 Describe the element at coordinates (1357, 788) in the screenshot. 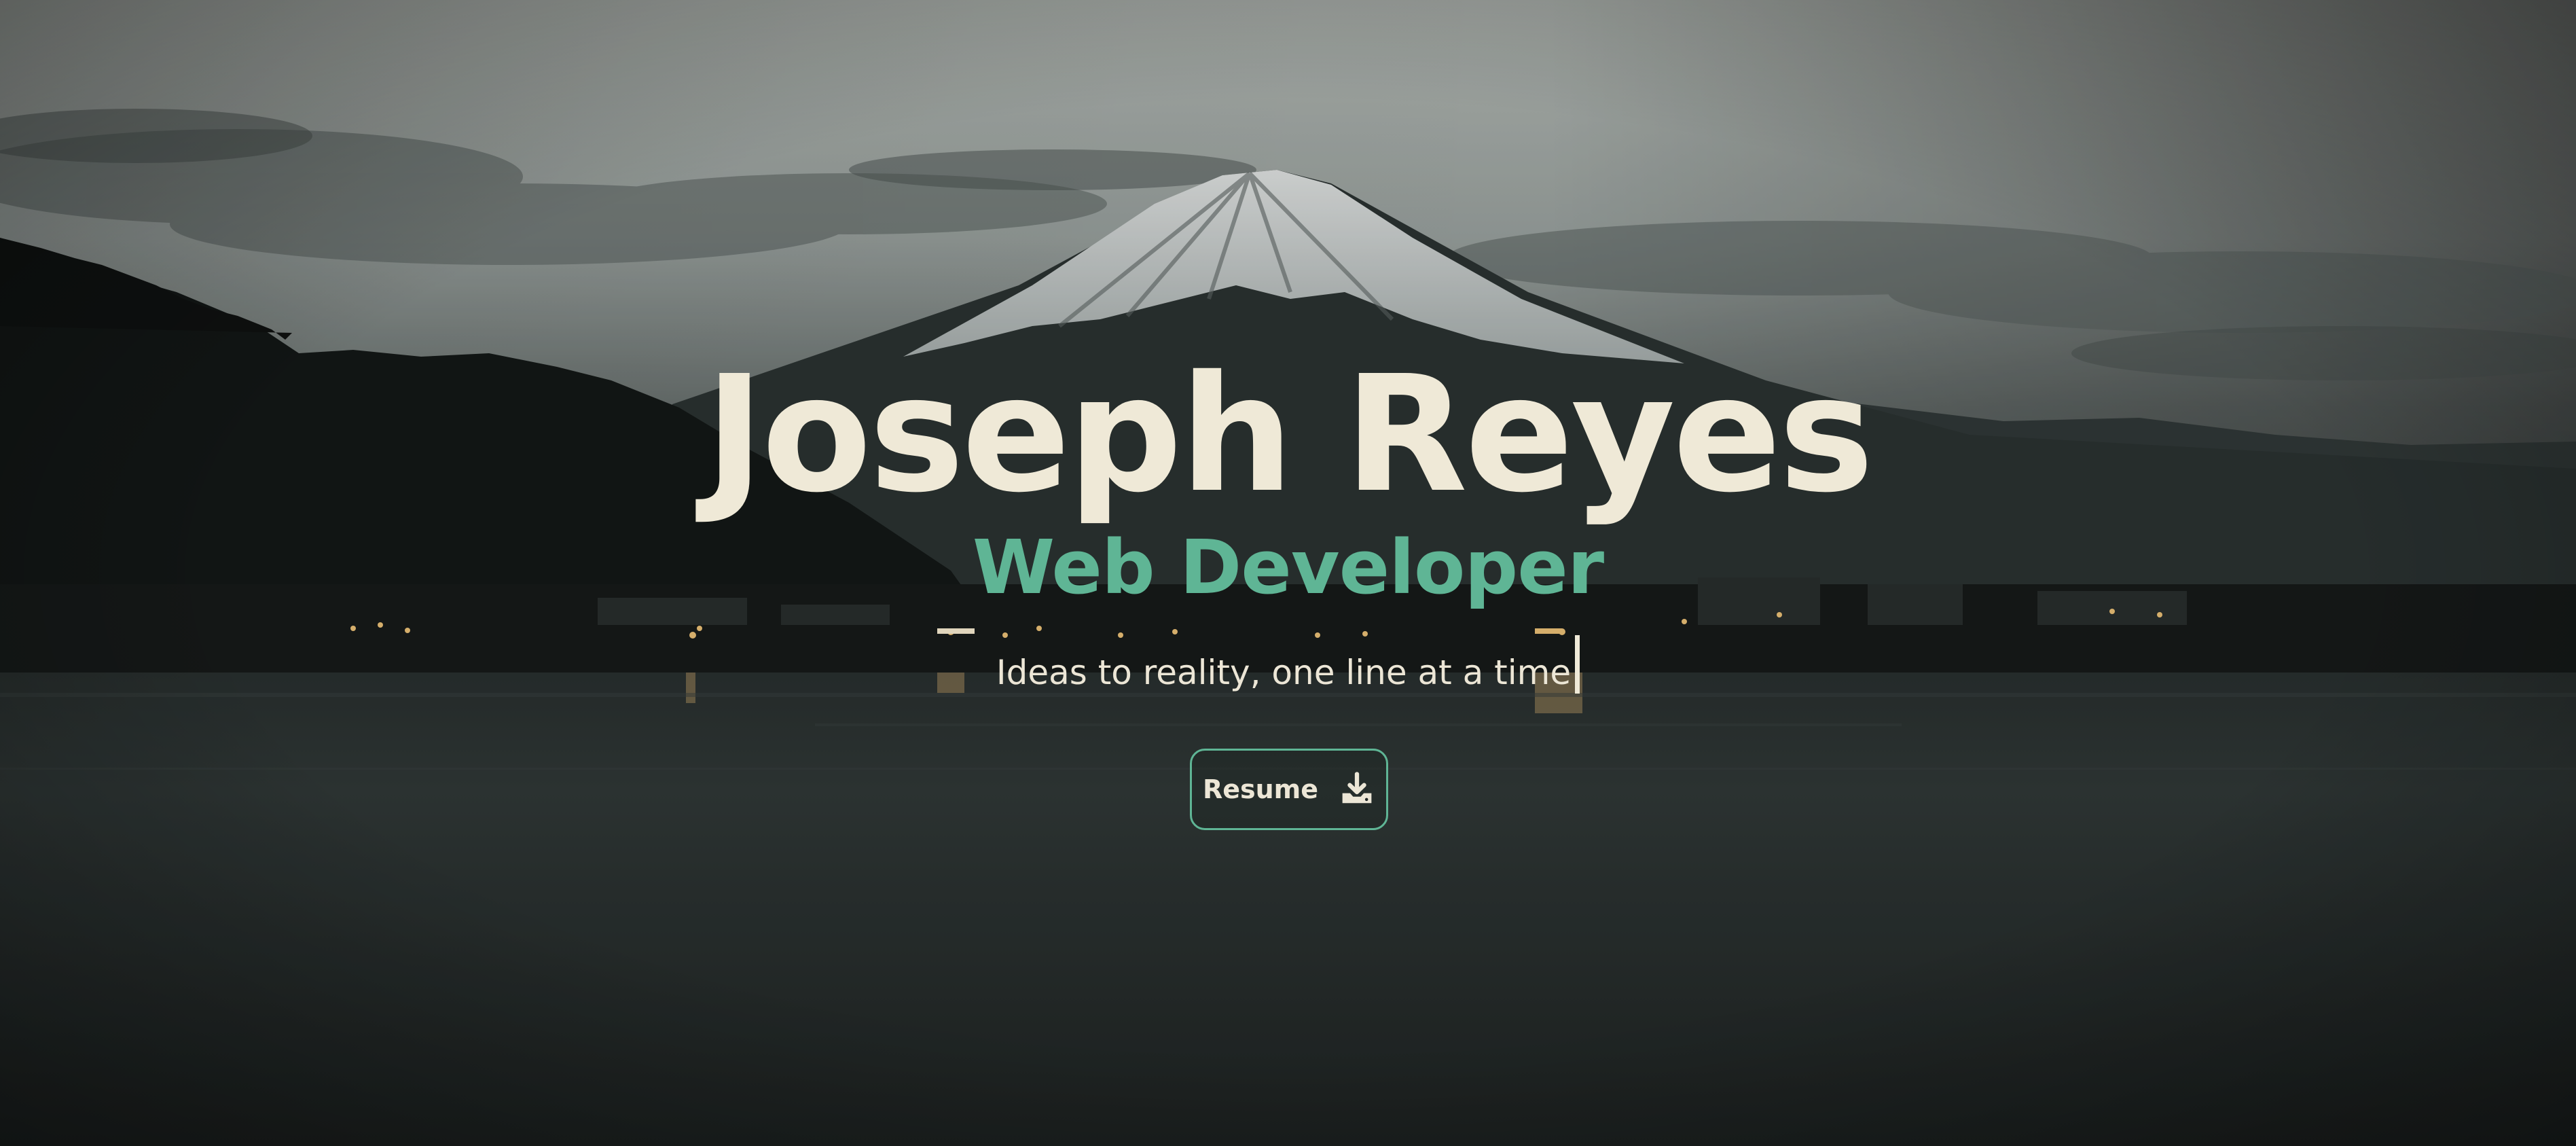

I see `download-icon` at that location.